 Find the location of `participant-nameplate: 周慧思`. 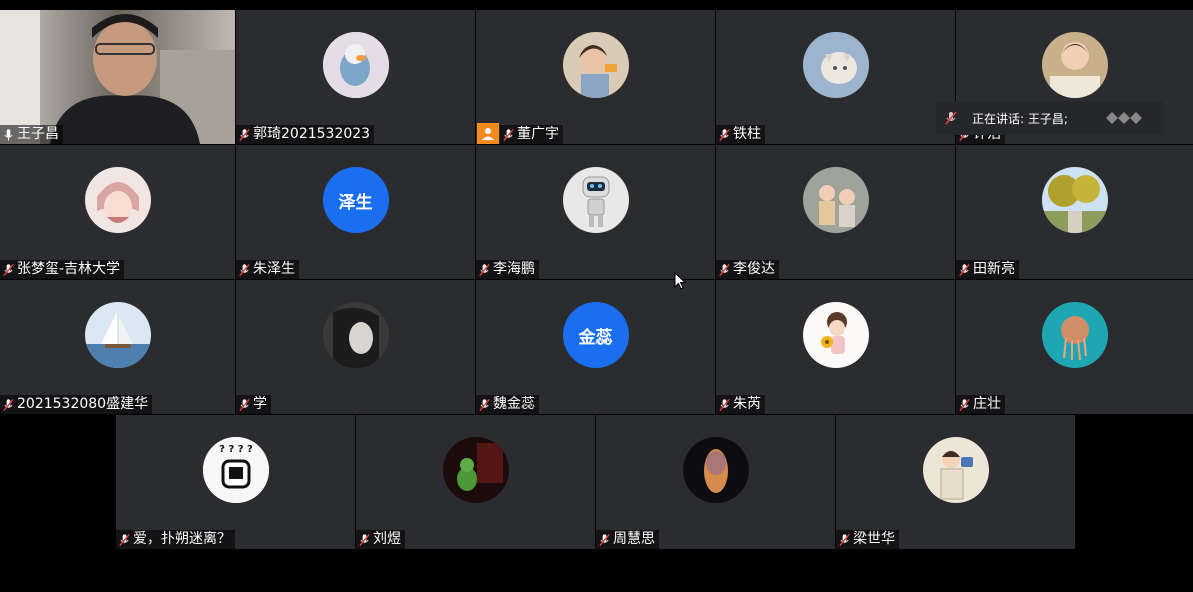

participant-nameplate: 周慧思 is located at coordinates (627, 539).